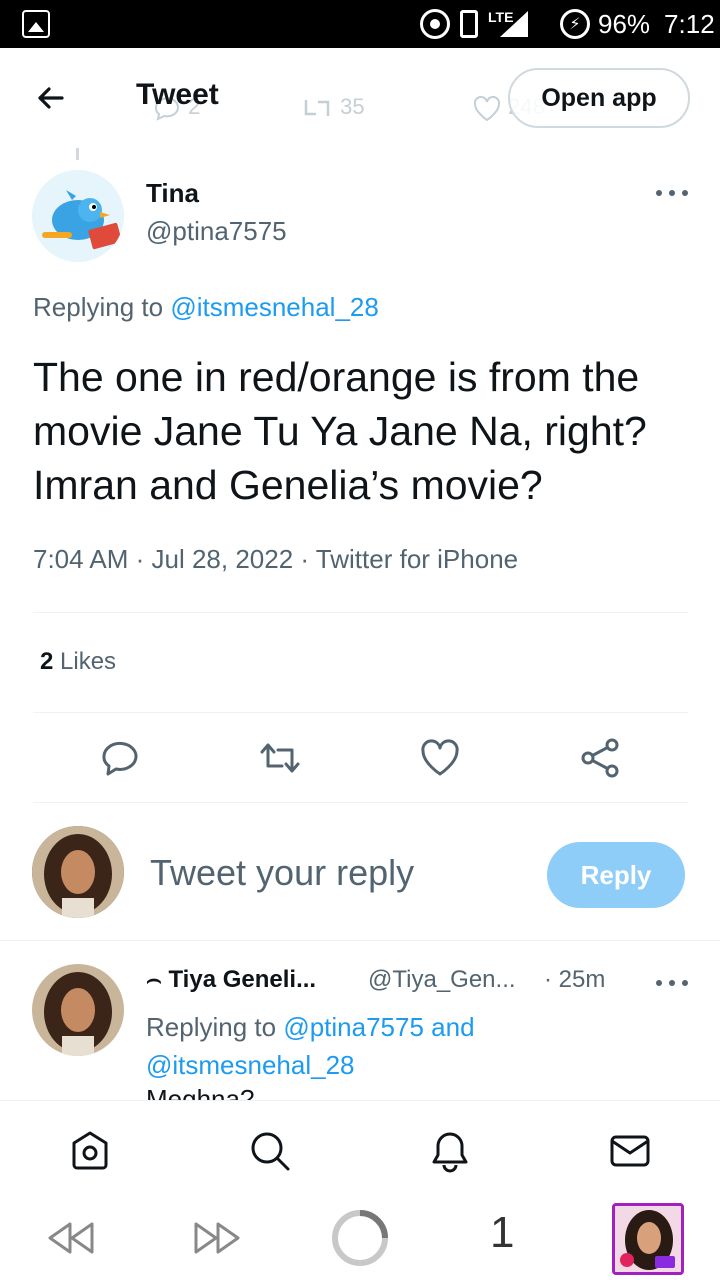  Describe the element at coordinates (177, 94) in the screenshot. I see `page-title: Tweet` at that location.